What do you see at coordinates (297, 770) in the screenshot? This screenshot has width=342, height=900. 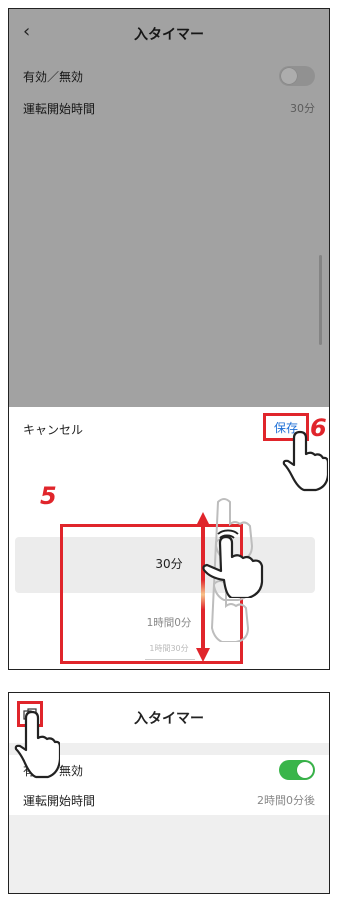 I see `enable-toggle` at bounding box center [297, 770].